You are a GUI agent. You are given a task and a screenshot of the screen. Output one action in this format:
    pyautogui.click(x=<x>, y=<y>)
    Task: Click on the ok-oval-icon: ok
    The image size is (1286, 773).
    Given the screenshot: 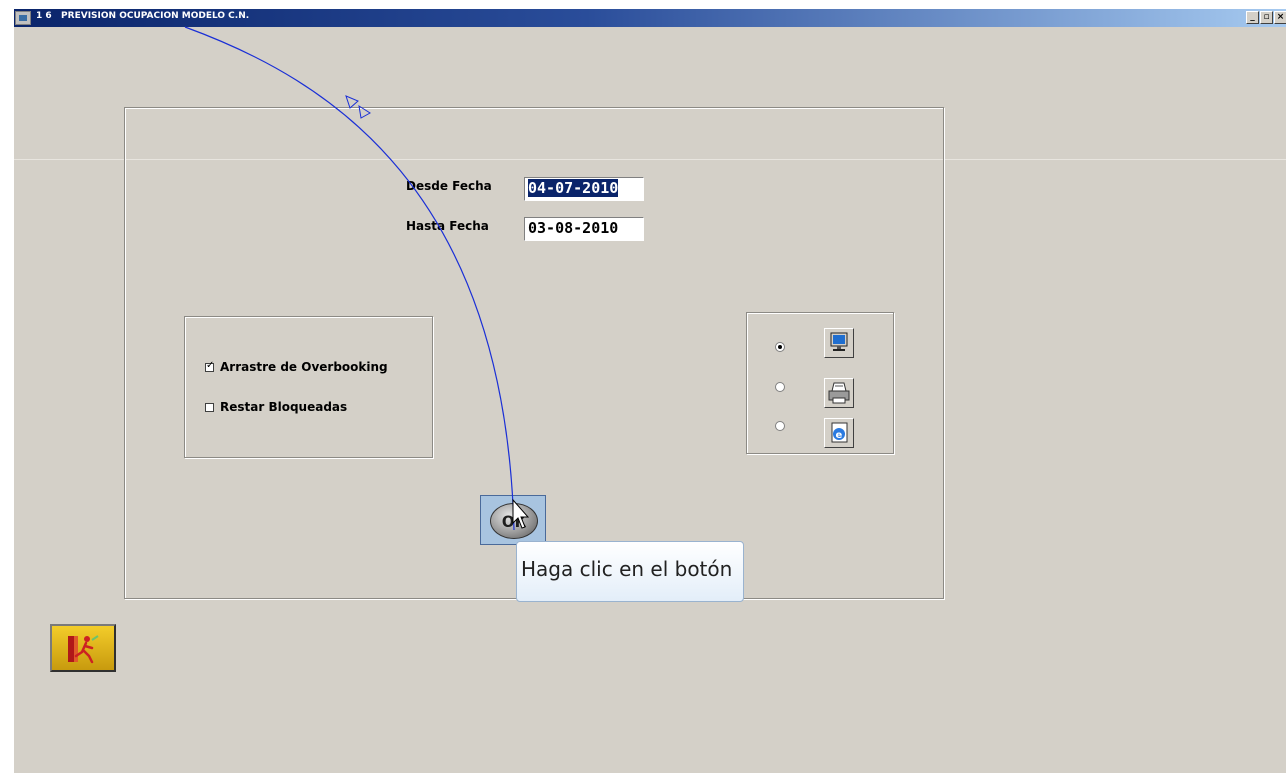 What is the action you would take?
    pyautogui.click(x=514, y=521)
    